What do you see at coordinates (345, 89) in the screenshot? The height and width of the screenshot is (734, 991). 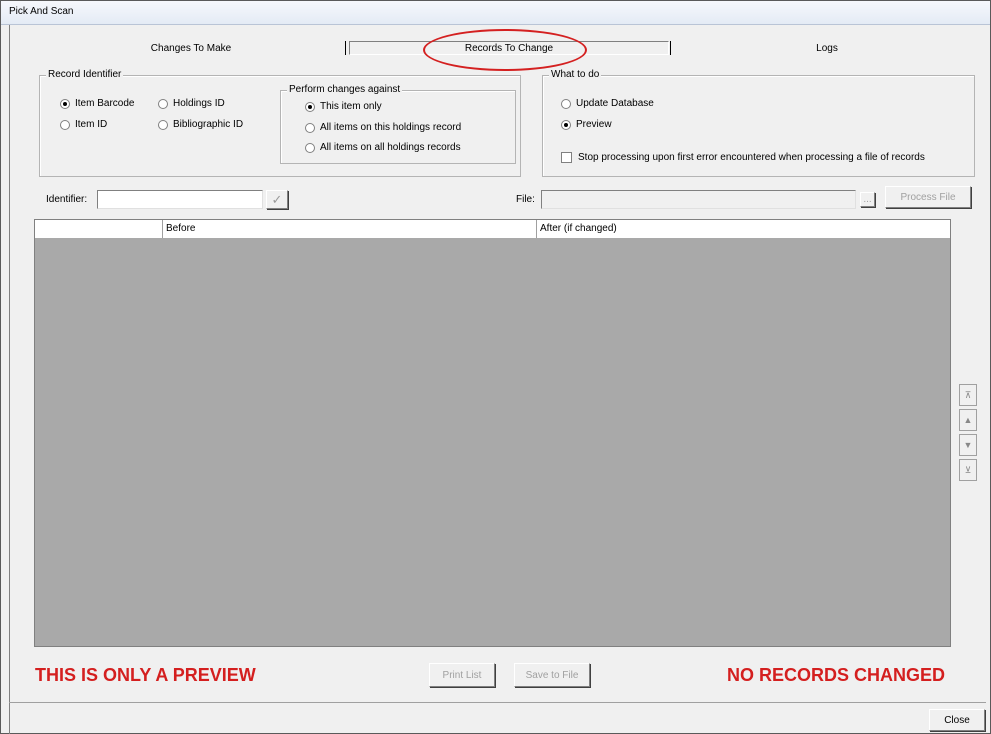 I see `perform-changes-title: Perform changes against` at bounding box center [345, 89].